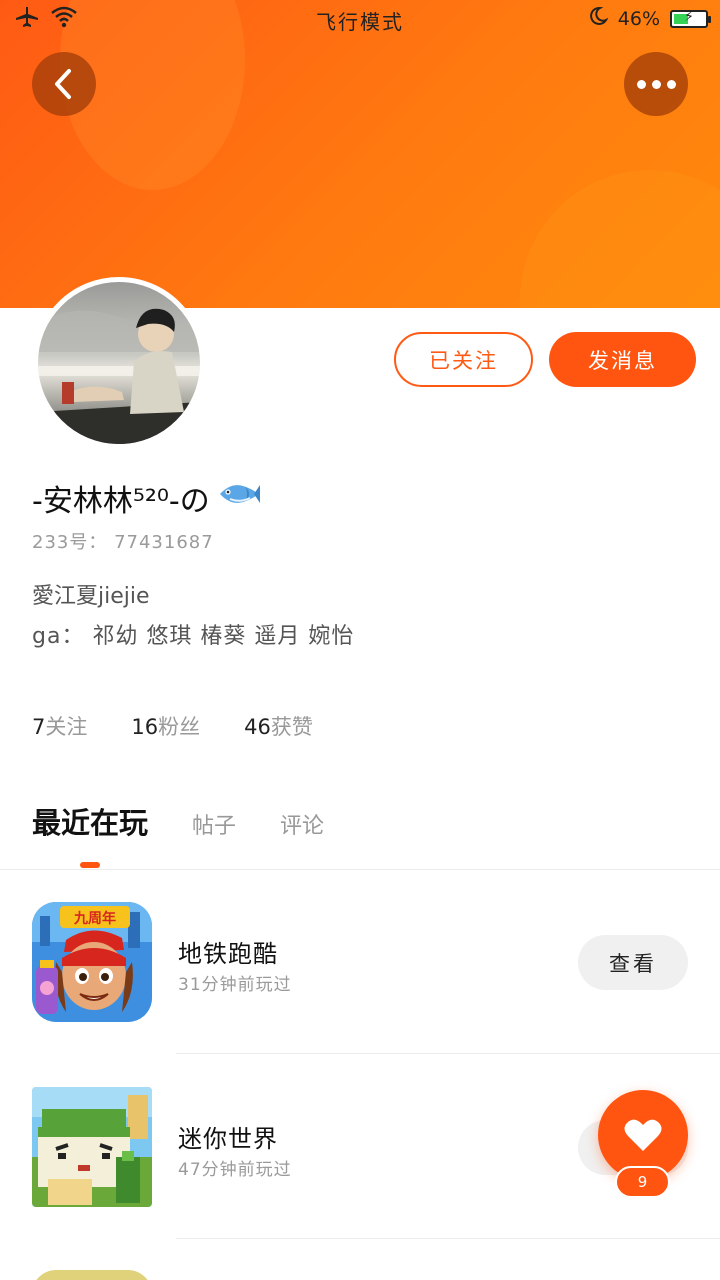 The image size is (720, 1280). What do you see at coordinates (121, 501) in the screenshot?
I see `nickname-text: -安林林⁵²⁰-の` at bounding box center [121, 501].